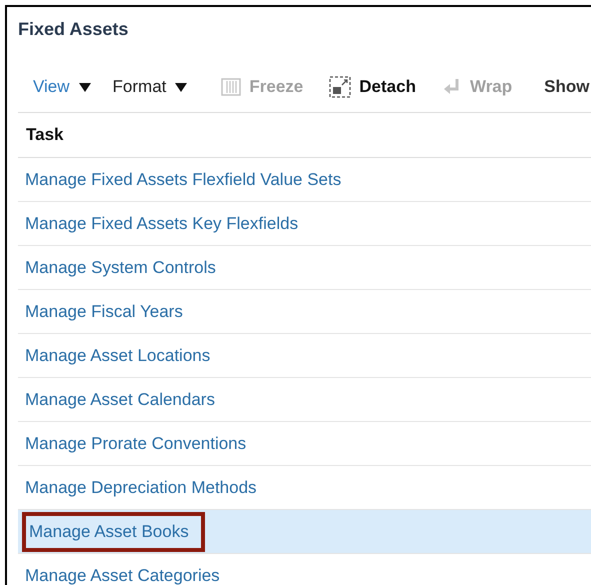  Describe the element at coordinates (117, 355) in the screenshot. I see `task-link: Manage Asset Locations` at that location.